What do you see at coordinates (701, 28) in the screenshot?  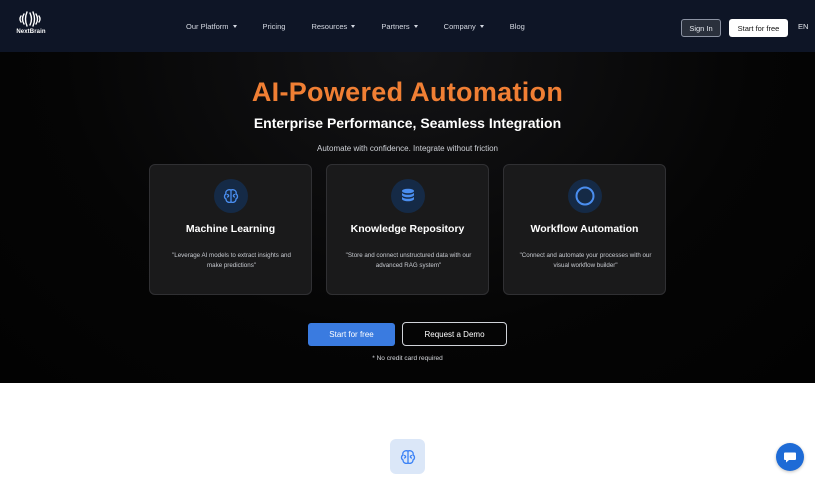 I see `sign-in-button: Sign In` at bounding box center [701, 28].